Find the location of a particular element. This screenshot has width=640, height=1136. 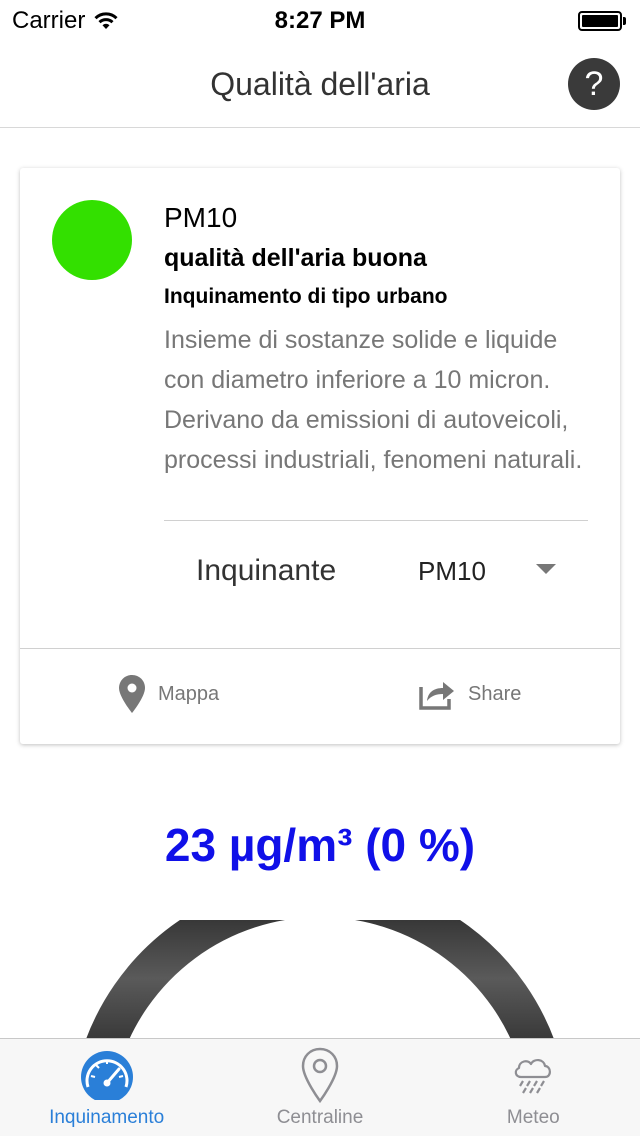

tab-label: Meteo is located at coordinates (533, 1117).